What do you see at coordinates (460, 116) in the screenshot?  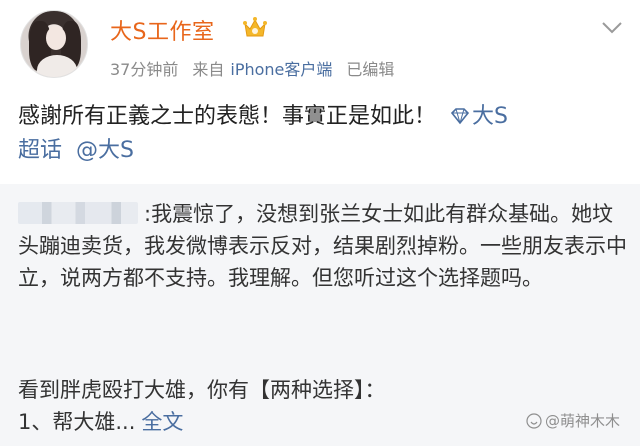 I see `diamond-icon` at bounding box center [460, 116].